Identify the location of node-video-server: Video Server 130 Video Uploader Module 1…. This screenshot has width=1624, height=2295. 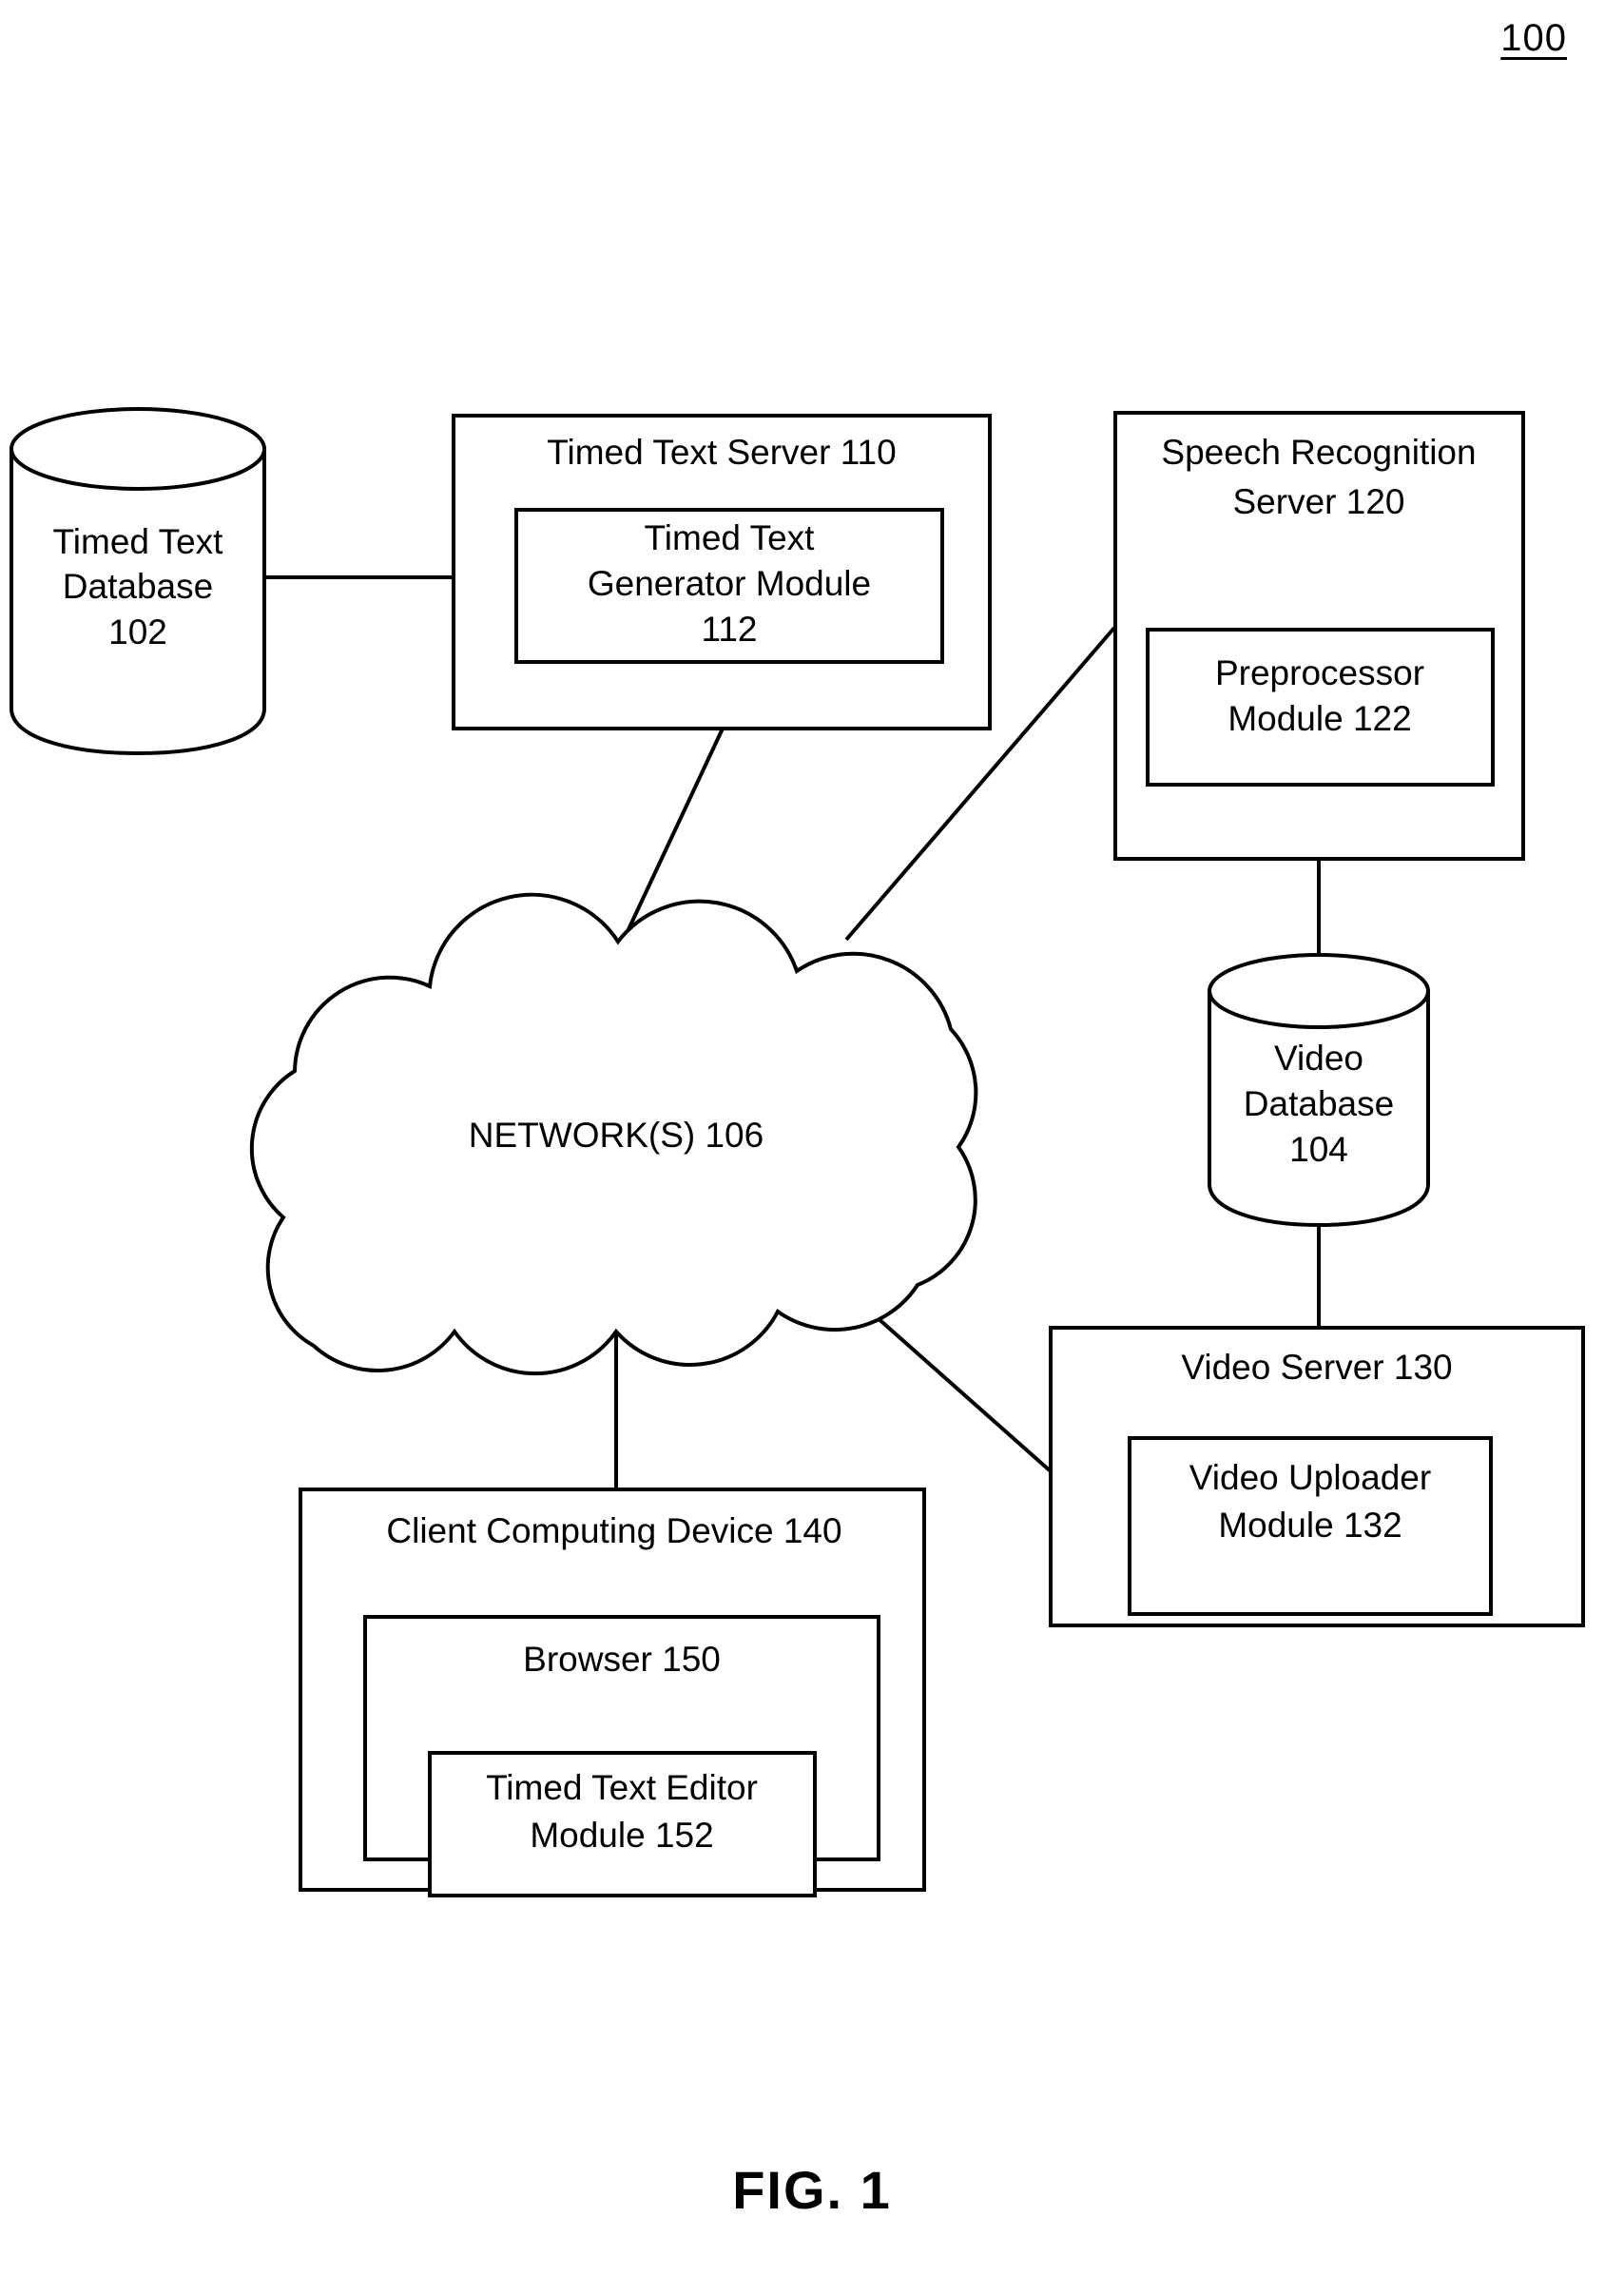
(1317, 1476).